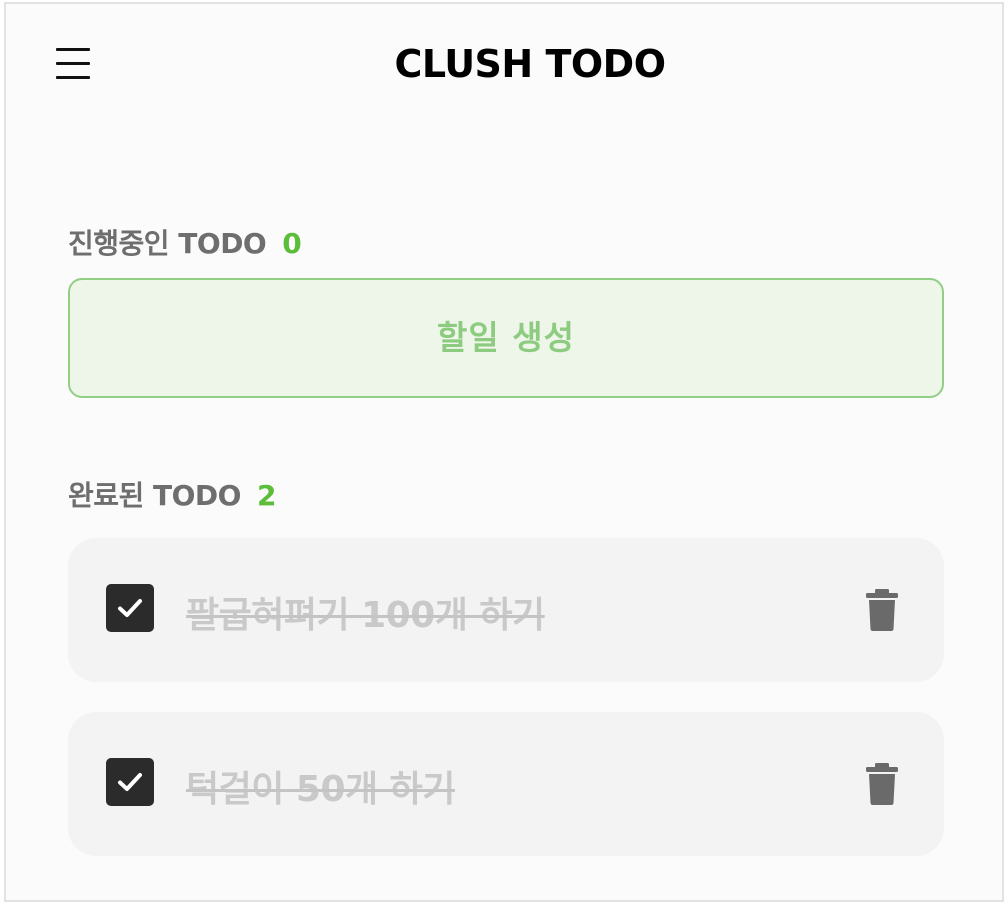  I want to click on in-progress-heading-label: 진행중인 TODO, so click(167, 243).